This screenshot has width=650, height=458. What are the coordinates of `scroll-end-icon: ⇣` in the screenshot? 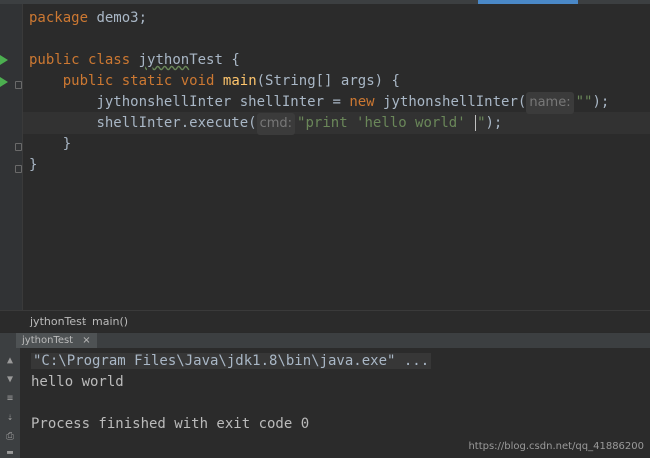 It's located at (10, 418).